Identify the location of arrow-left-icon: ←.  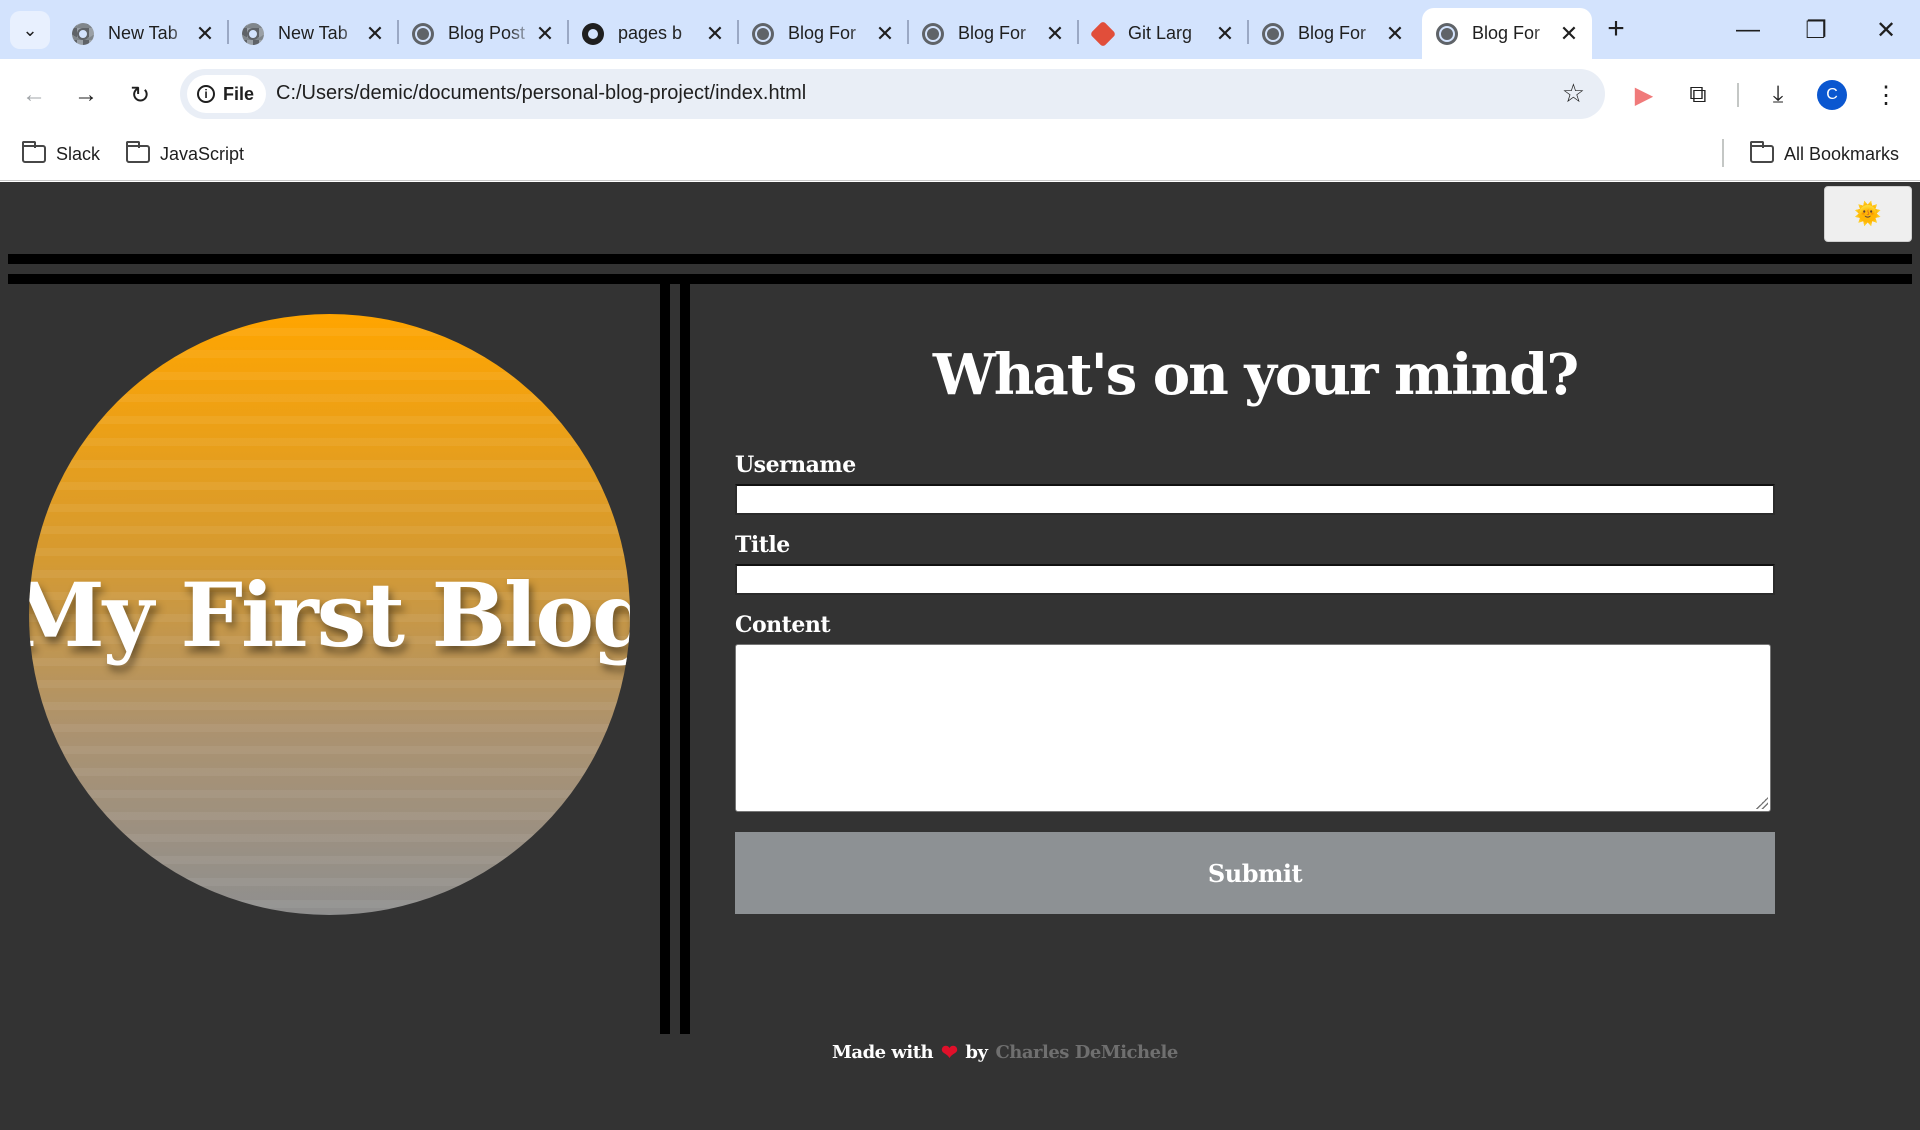
(34, 94).